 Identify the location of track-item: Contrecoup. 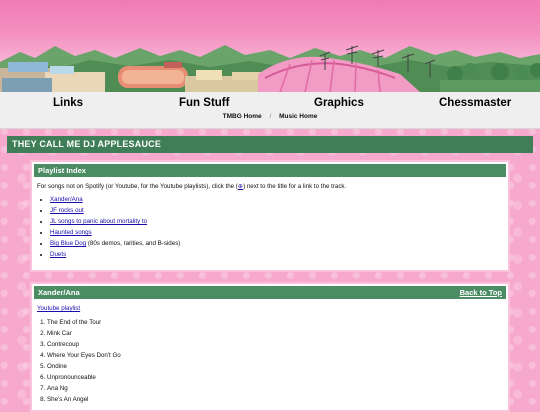
(275, 344).